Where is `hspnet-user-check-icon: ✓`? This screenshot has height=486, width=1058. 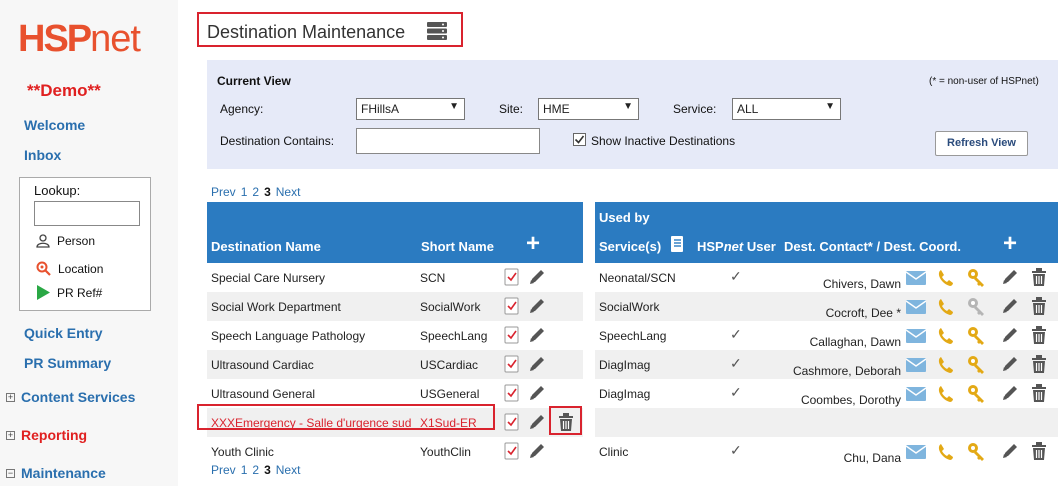
hspnet-user-check-icon: ✓ is located at coordinates (736, 392).